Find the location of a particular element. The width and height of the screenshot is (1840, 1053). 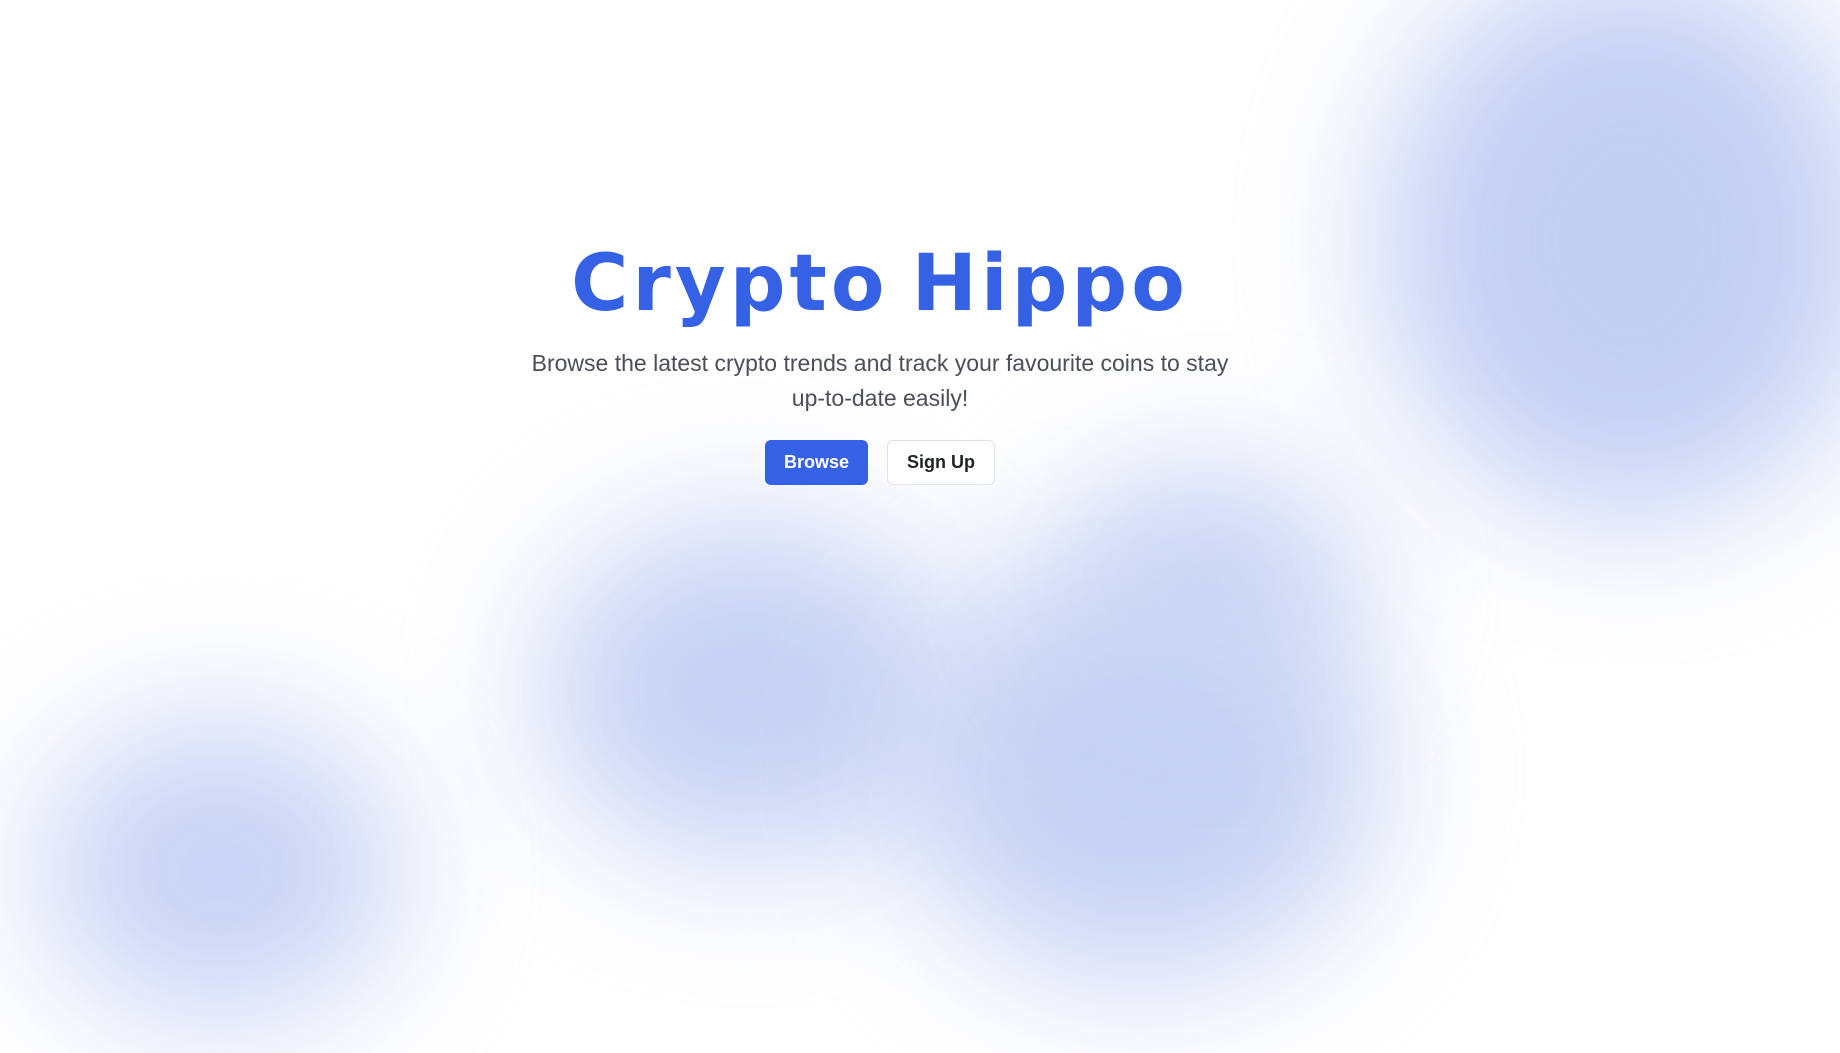

hero-actions: Browse Sign Up is located at coordinates (880, 462).